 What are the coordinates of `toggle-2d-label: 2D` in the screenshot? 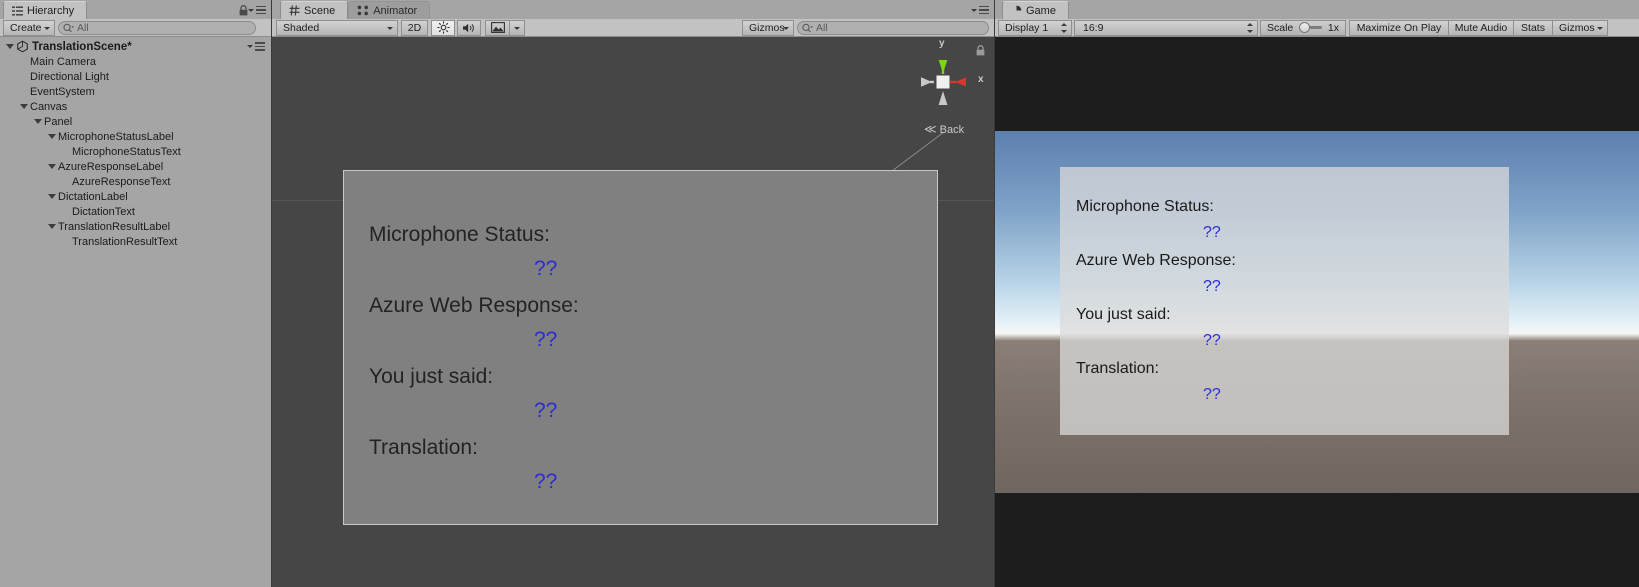 It's located at (414, 27).